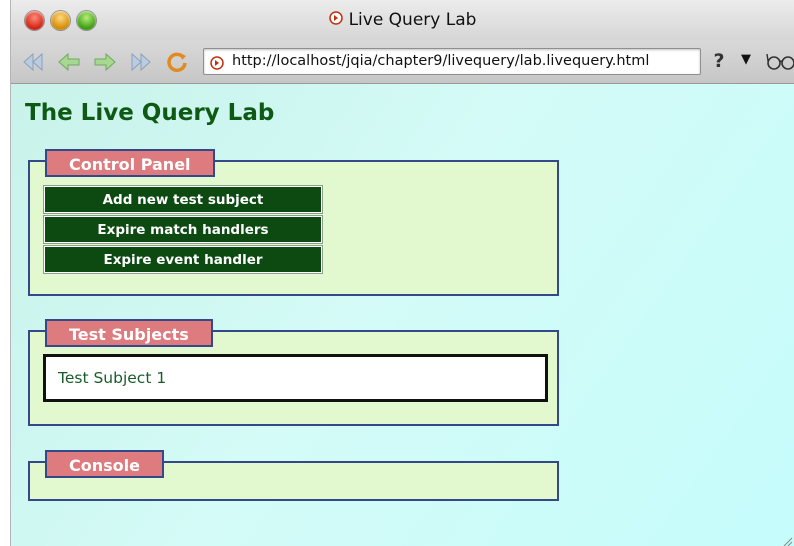 This screenshot has width=794, height=546. I want to click on page-title: The Live Query Lab, so click(150, 113).